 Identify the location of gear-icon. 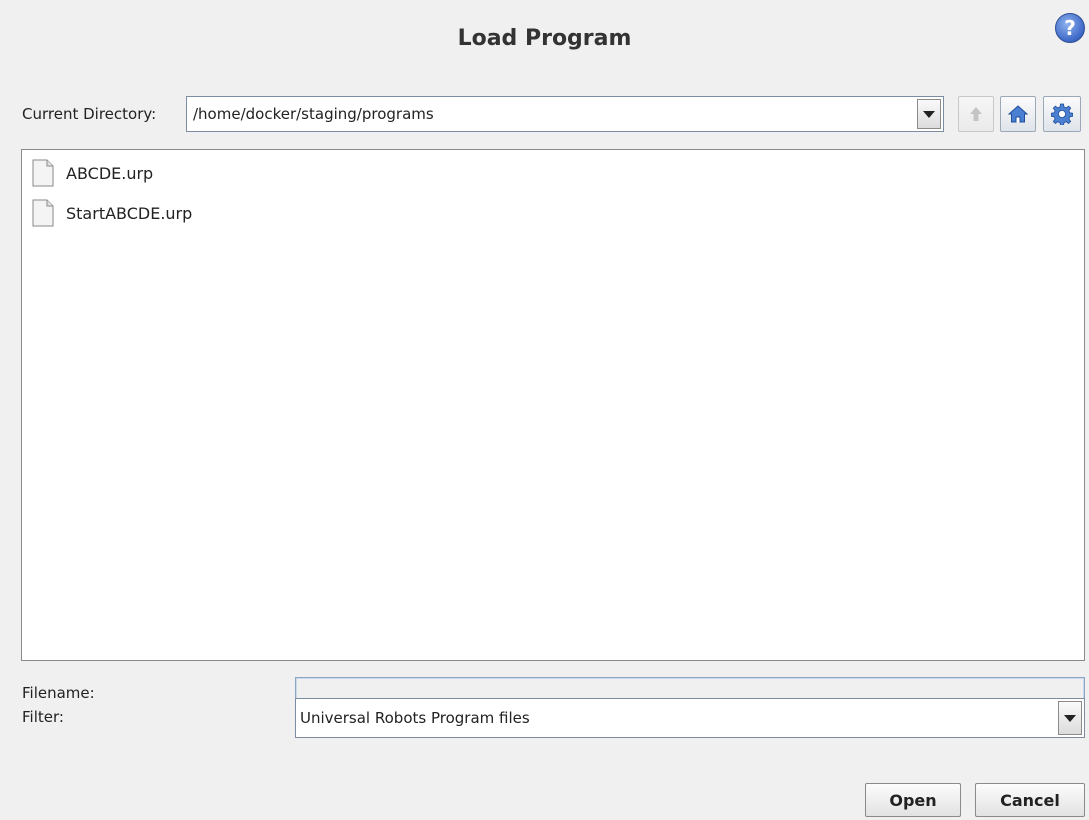
(1062, 114).